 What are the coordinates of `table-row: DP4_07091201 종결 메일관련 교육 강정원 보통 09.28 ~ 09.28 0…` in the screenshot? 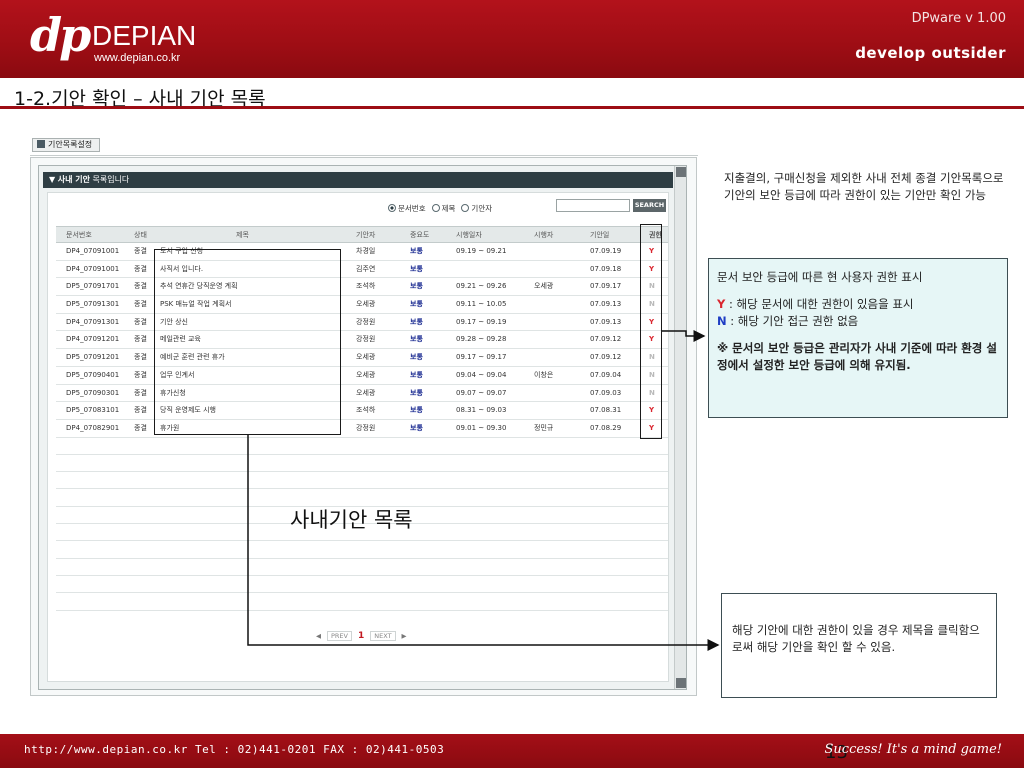 It's located at (362, 340).